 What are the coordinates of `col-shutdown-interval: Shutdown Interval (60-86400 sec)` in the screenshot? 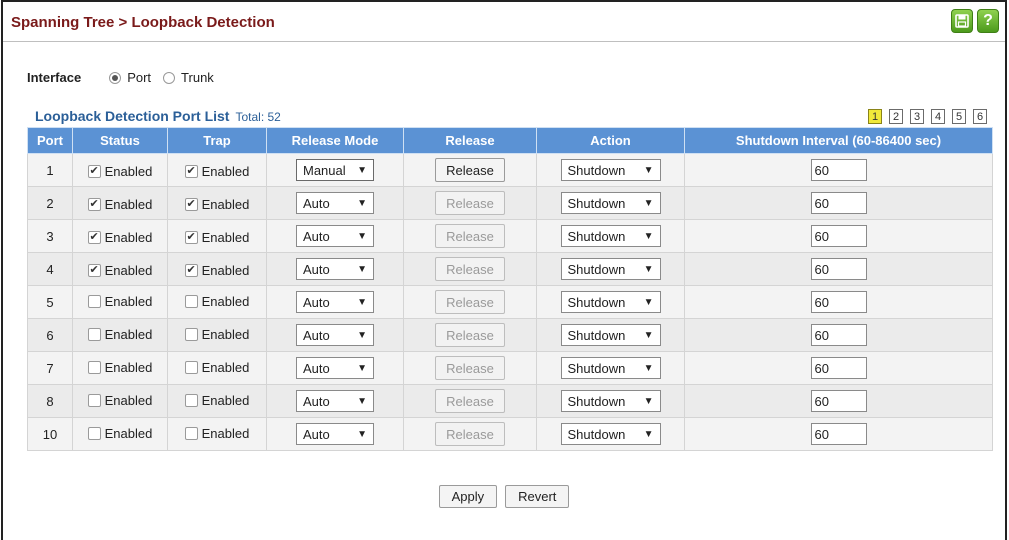 It's located at (838, 140).